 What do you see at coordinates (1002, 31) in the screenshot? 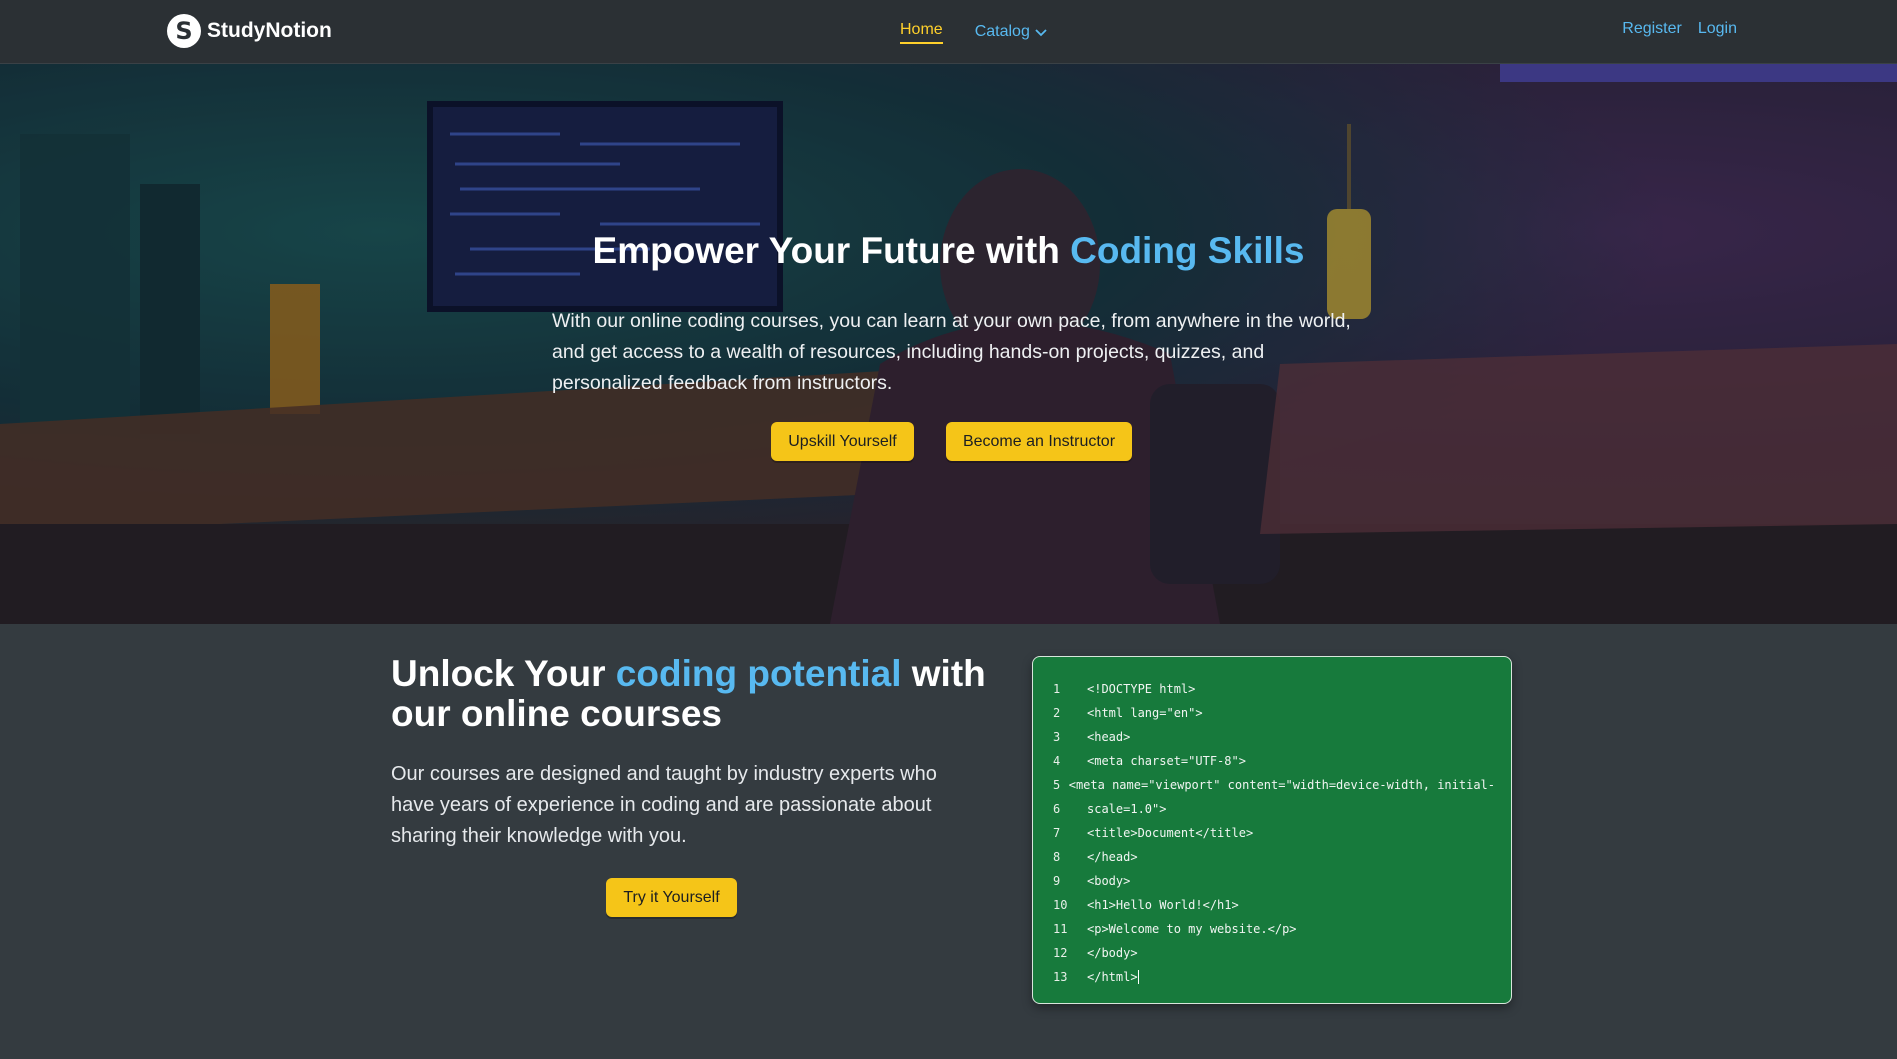
I see `nav-catalog-label: Catalog` at bounding box center [1002, 31].